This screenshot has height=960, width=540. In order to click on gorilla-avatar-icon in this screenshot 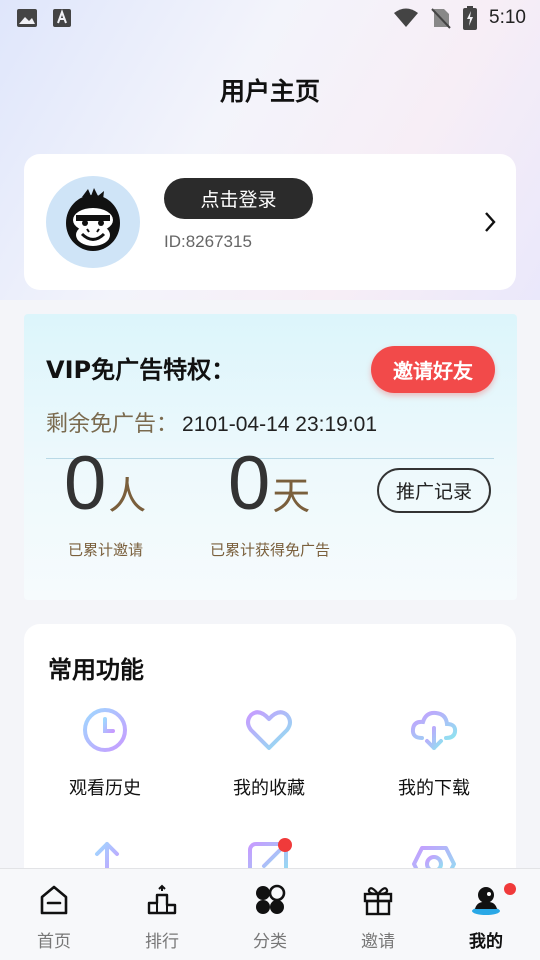, I will do `click(93, 219)`.